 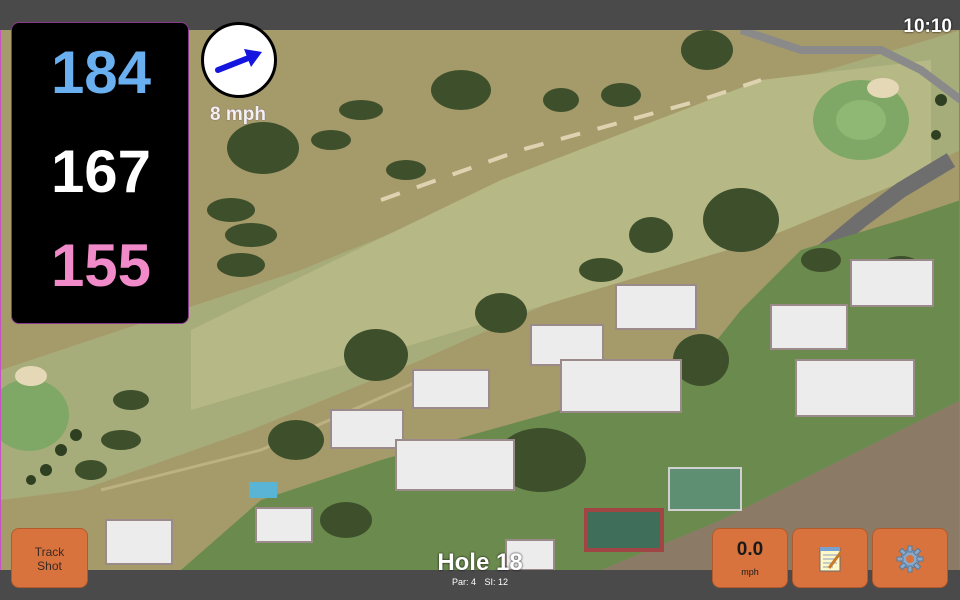 I want to click on hole-par: Par: 4, so click(x=463, y=582).